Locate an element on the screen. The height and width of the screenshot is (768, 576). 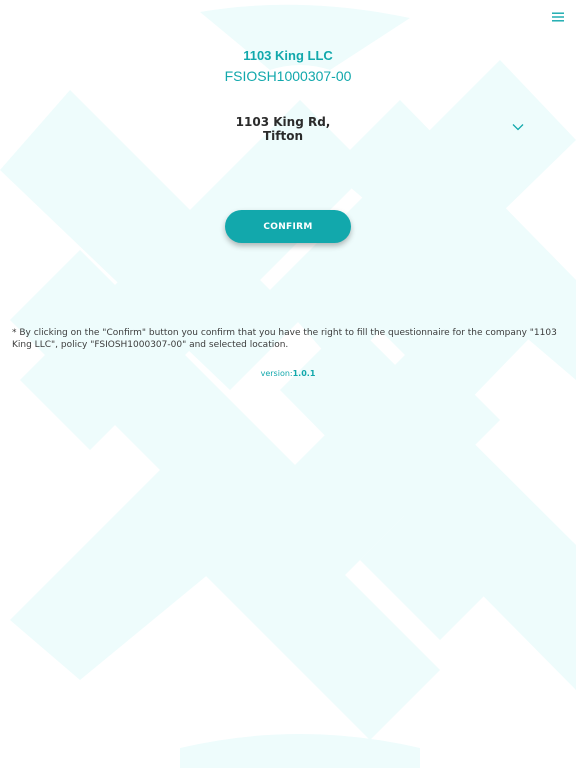
location-dropdown: 1103 King Rd, Tifton is located at coordinates (288, 131).